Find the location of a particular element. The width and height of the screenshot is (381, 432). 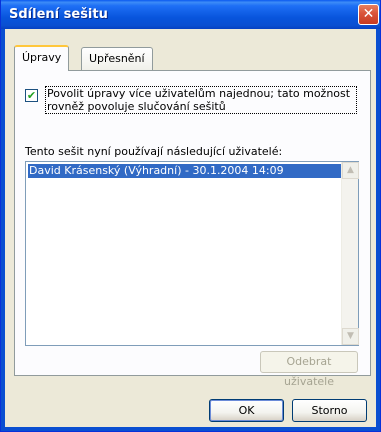

window-border-bottom is located at coordinates (190, 429).